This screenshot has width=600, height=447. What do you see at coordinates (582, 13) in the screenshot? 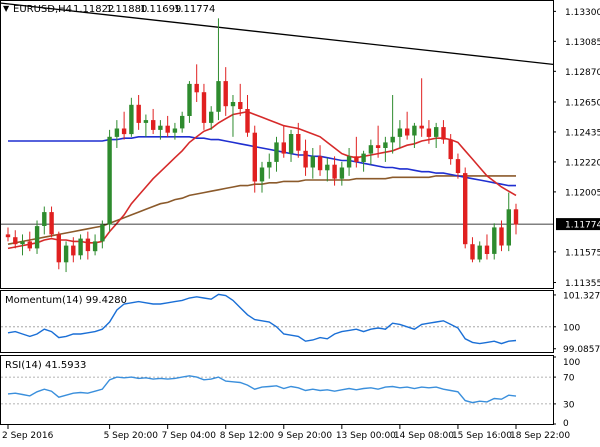
I see `price-tick-label: 1.13300` at bounding box center [582, 13].